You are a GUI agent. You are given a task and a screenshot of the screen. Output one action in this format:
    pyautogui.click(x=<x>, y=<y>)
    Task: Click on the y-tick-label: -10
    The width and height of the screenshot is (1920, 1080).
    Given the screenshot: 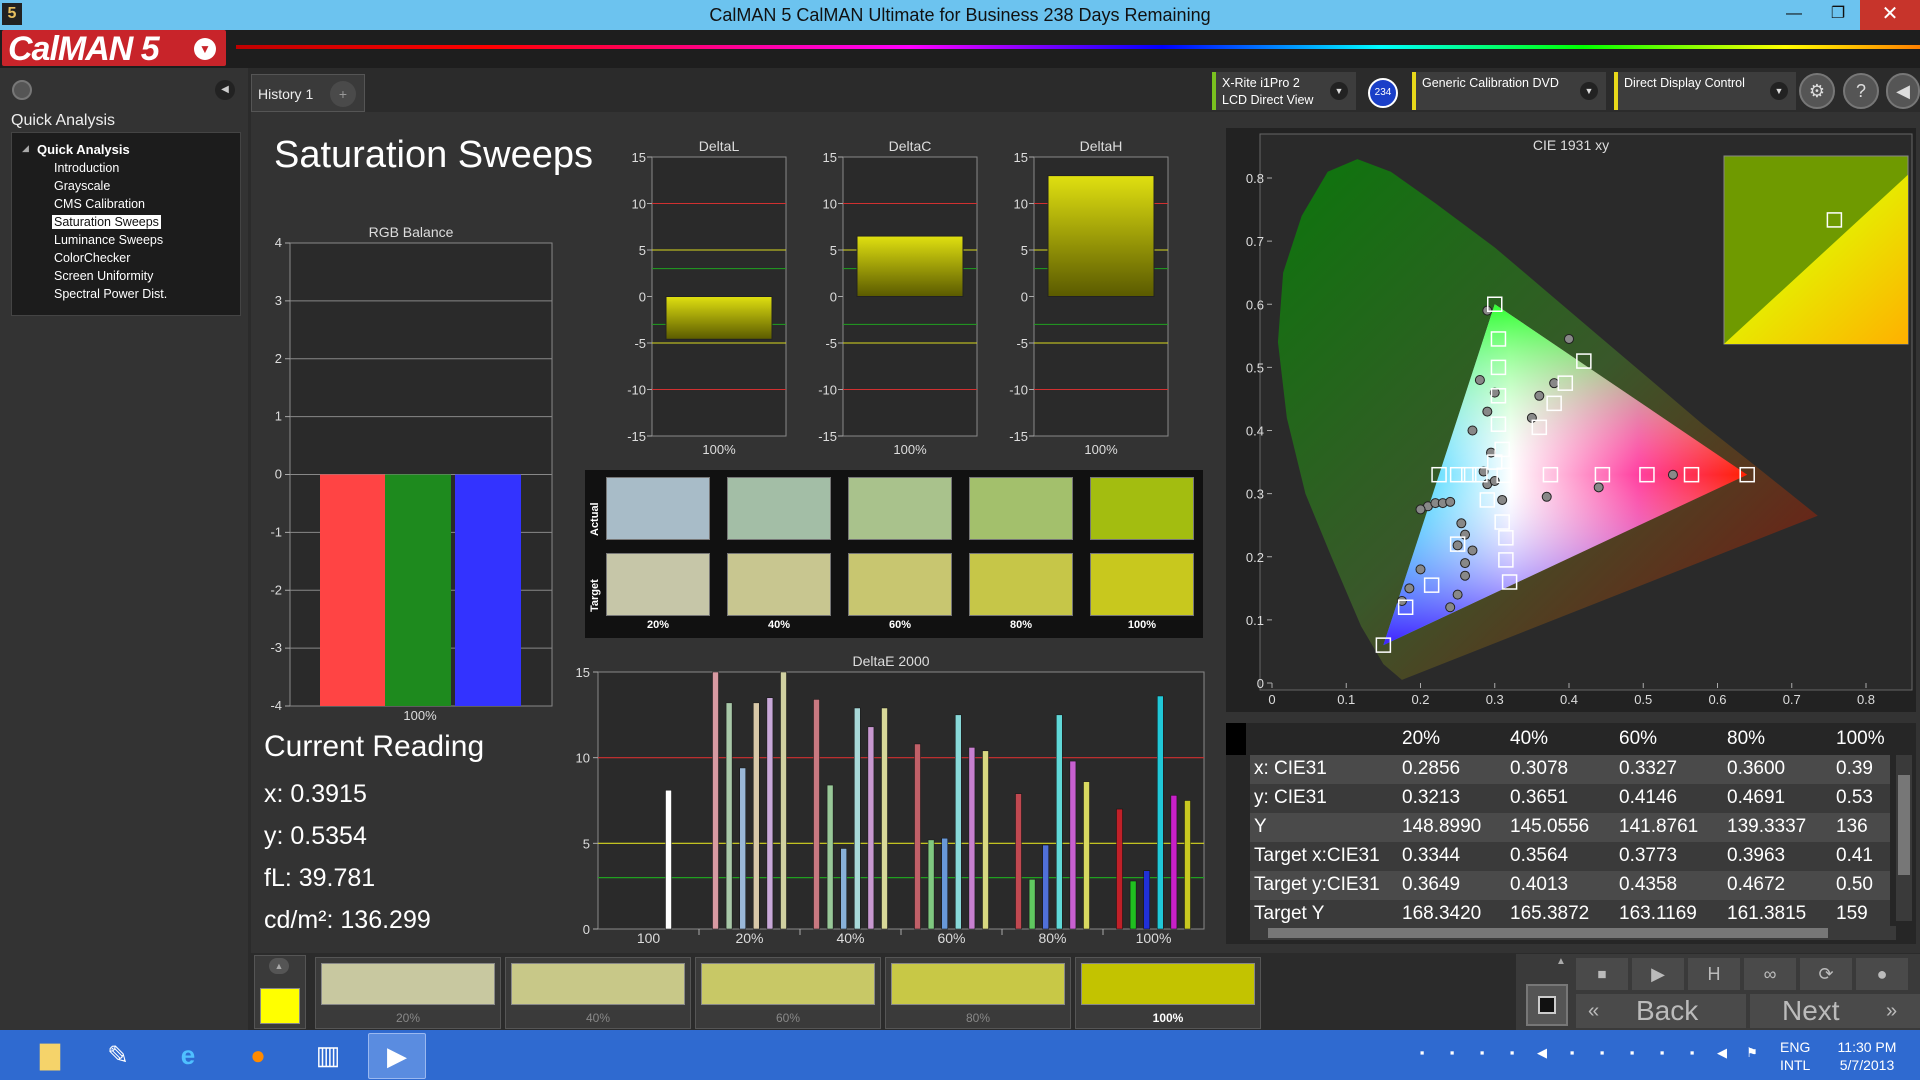 What is the action you would take?
    pyautogui.click(x=827, y=390)
    